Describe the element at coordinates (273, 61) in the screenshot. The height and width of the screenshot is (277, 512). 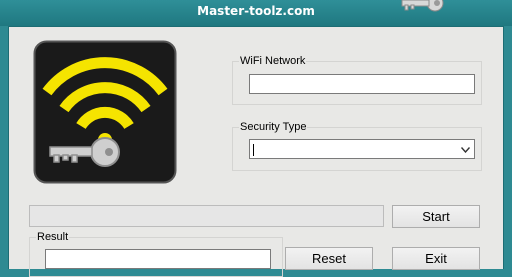
I see `wifi-network-label: WiFi Network` at that location.